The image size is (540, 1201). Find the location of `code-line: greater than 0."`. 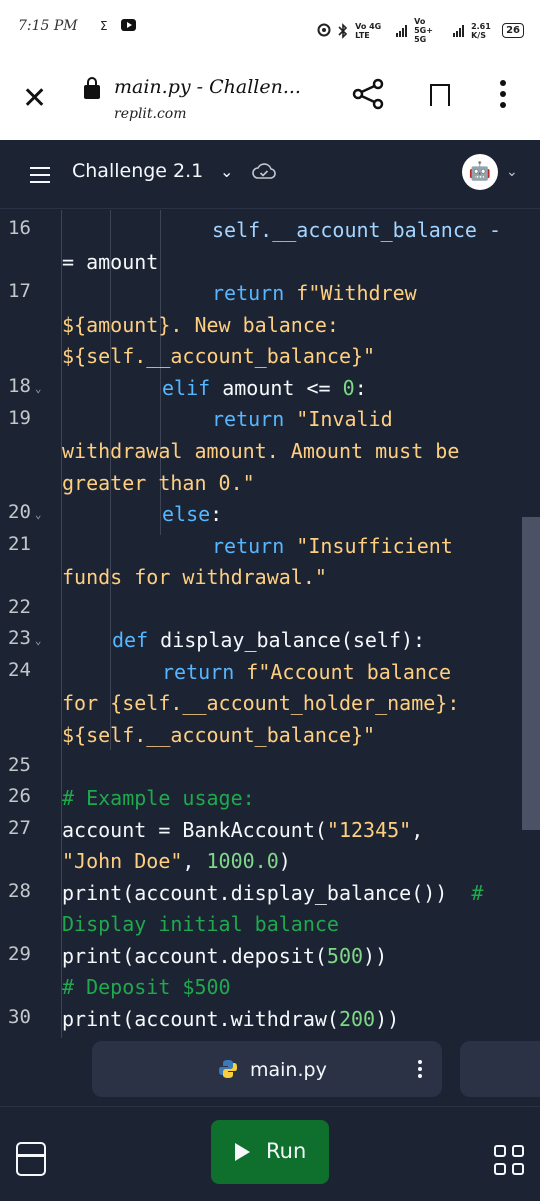

code-line: greater than 0." is located at coordinates (158, 483).